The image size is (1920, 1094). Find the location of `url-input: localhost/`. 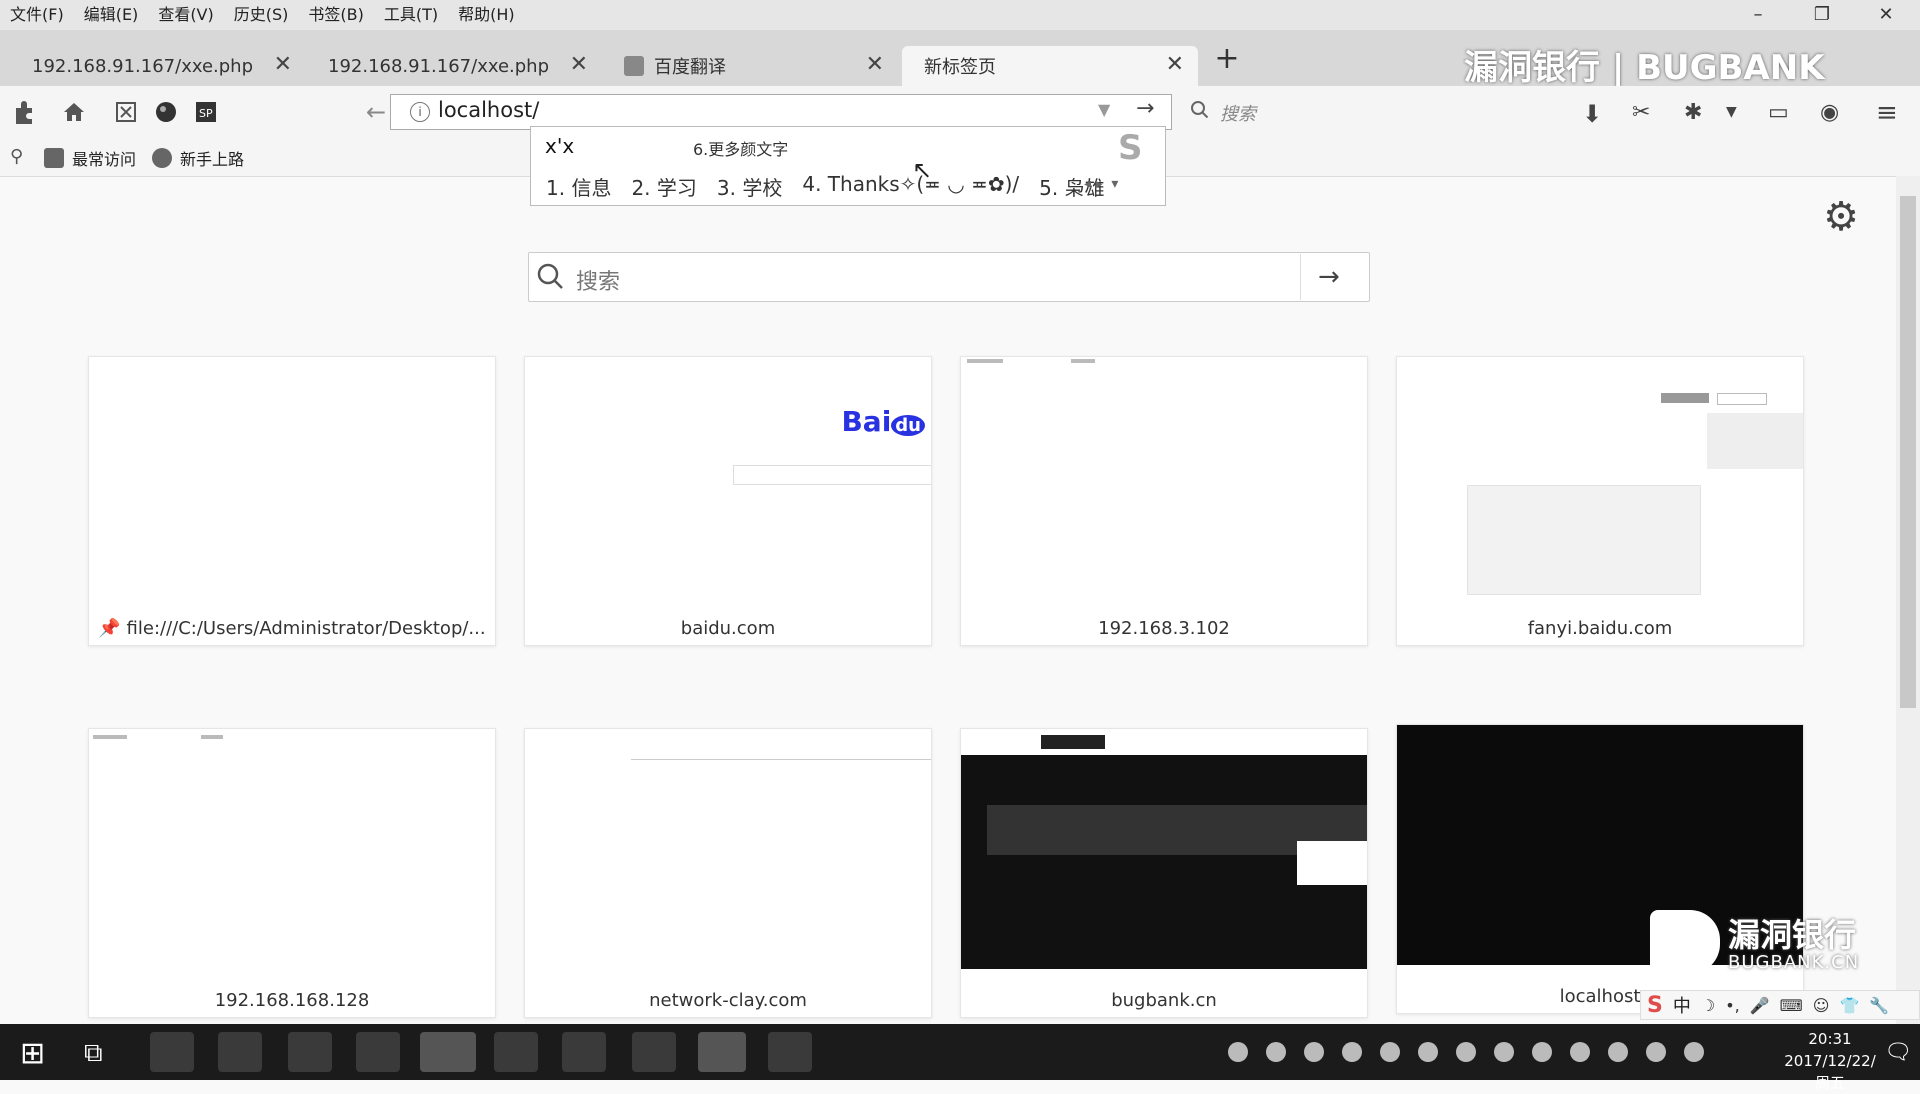

url-input: localhost/ is located at coordinates (488, 110).